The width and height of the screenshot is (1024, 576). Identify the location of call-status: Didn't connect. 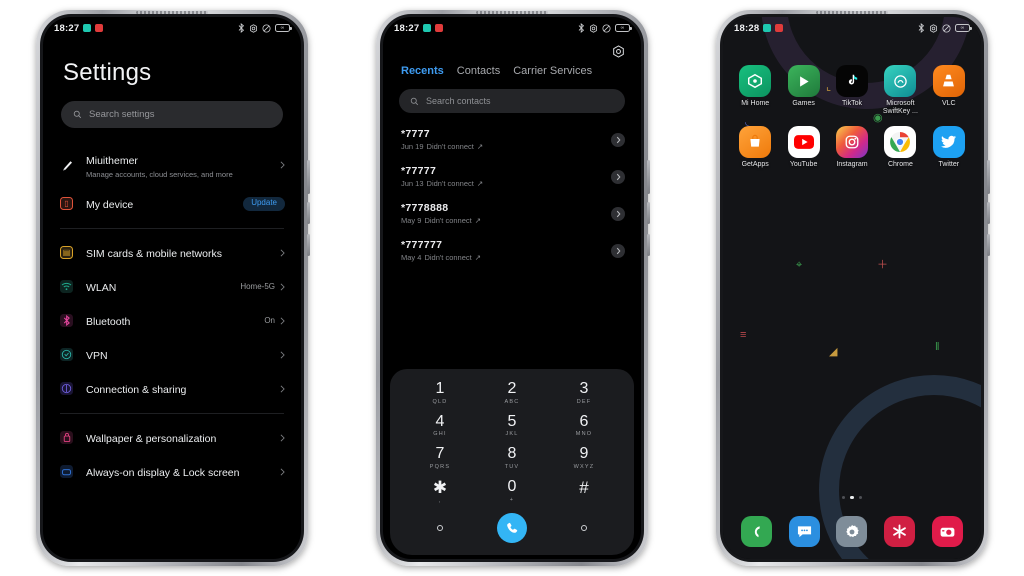
(448, 257).